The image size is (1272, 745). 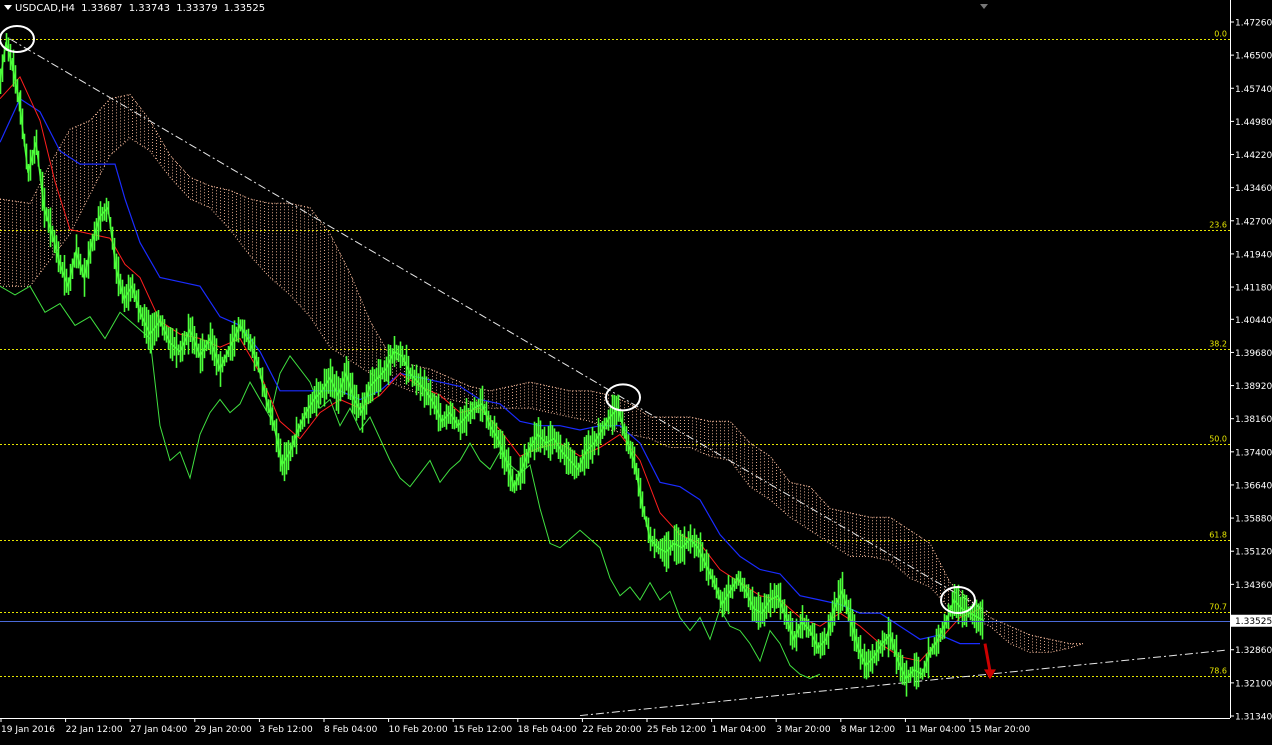 What do you see at coordinates (28, 730) in the screenshot?
I see `time-tick-label: 19 Jan 2016` at bounding box center [28, 730].